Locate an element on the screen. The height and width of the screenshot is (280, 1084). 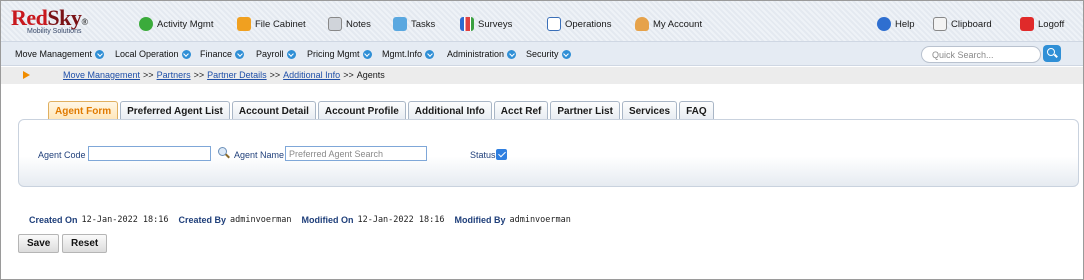
menu-label: Pricing Mgmt is located at coordinates (333, 54).